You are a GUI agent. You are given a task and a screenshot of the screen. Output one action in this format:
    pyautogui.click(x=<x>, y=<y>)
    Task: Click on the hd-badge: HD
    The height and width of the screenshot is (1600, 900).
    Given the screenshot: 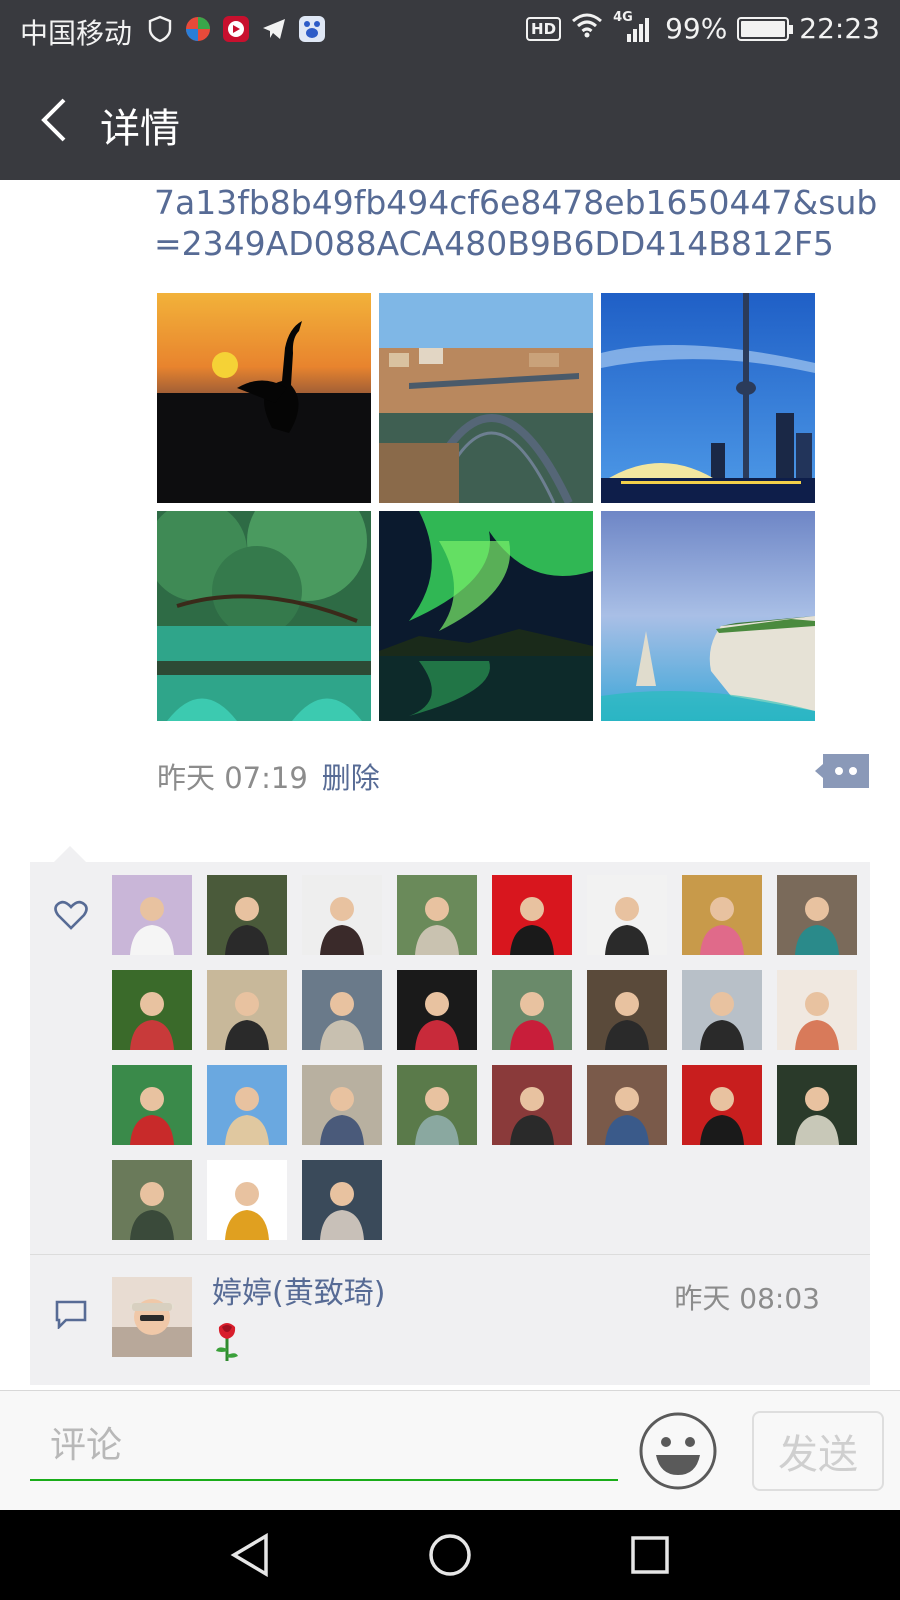 What is the action you would take?
    pyautogui.click(x=544, y=28)
    